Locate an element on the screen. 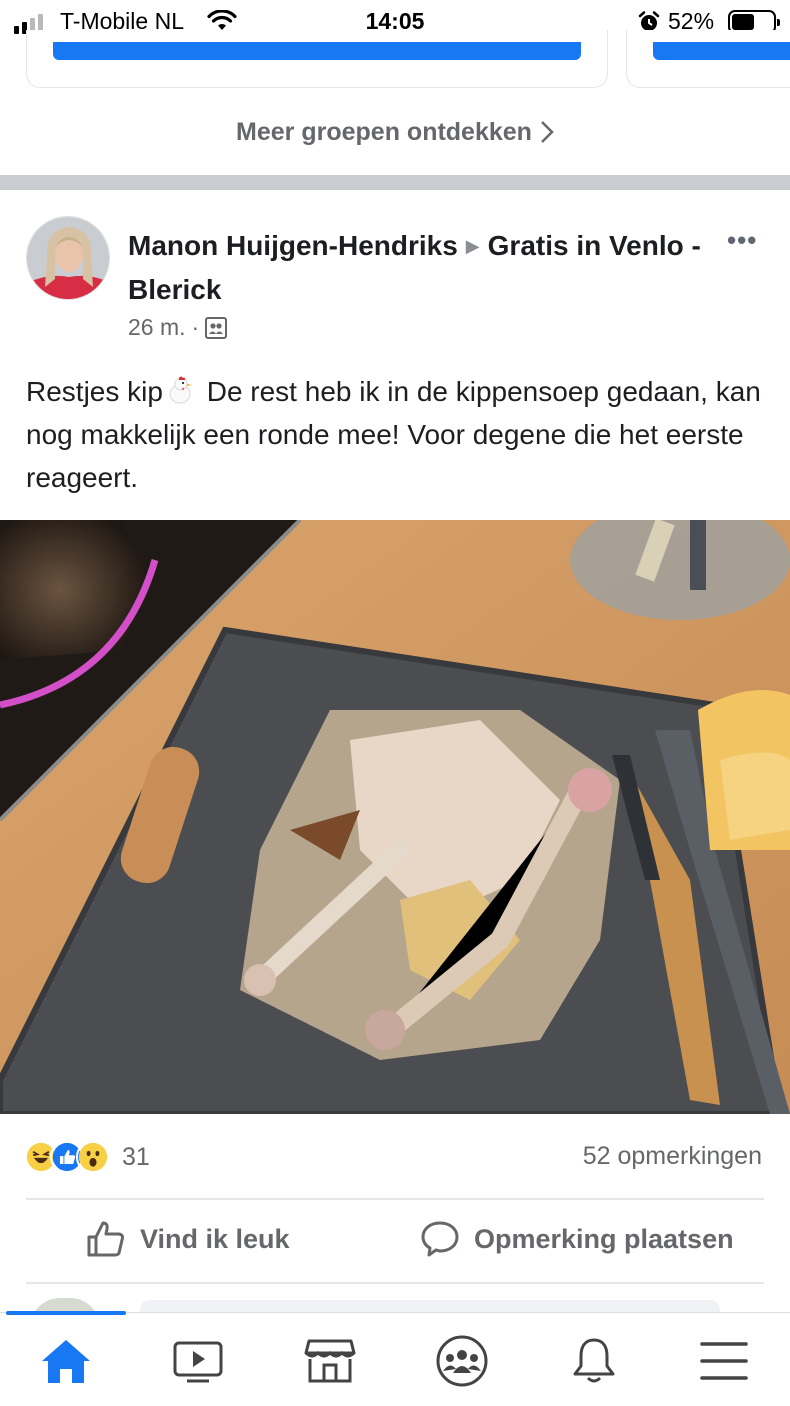 The width and height of the screenshot is (790, 1406). comment-bubble-icon is located at coordinates (440, 1239).